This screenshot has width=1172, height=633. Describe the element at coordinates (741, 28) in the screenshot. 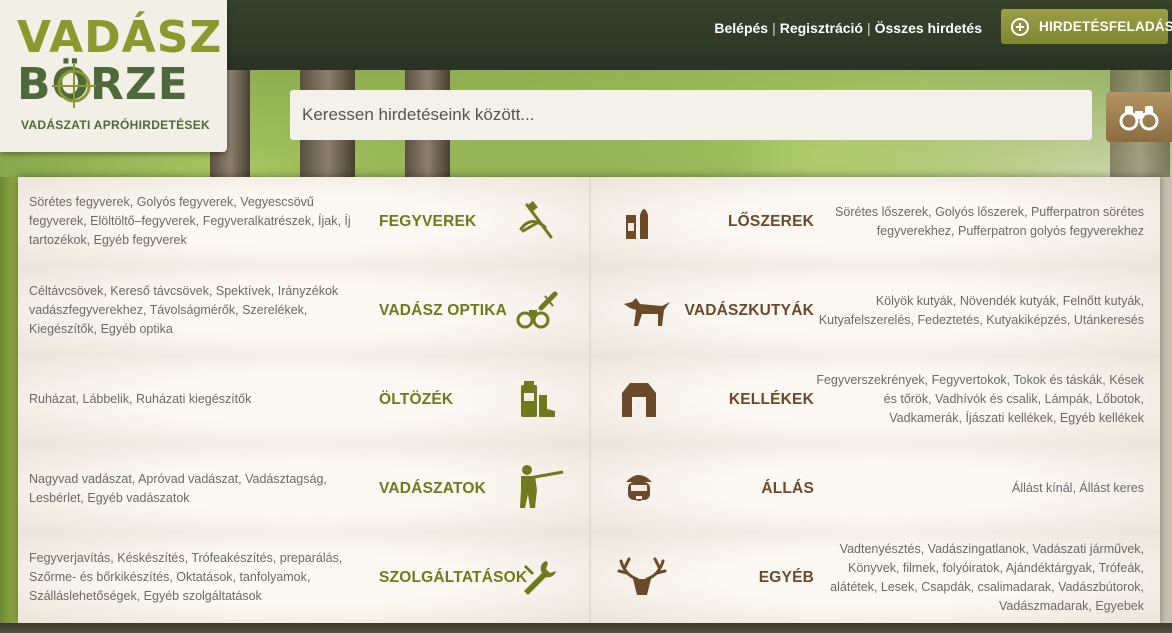

I see `login-link: Belépés` at that location.